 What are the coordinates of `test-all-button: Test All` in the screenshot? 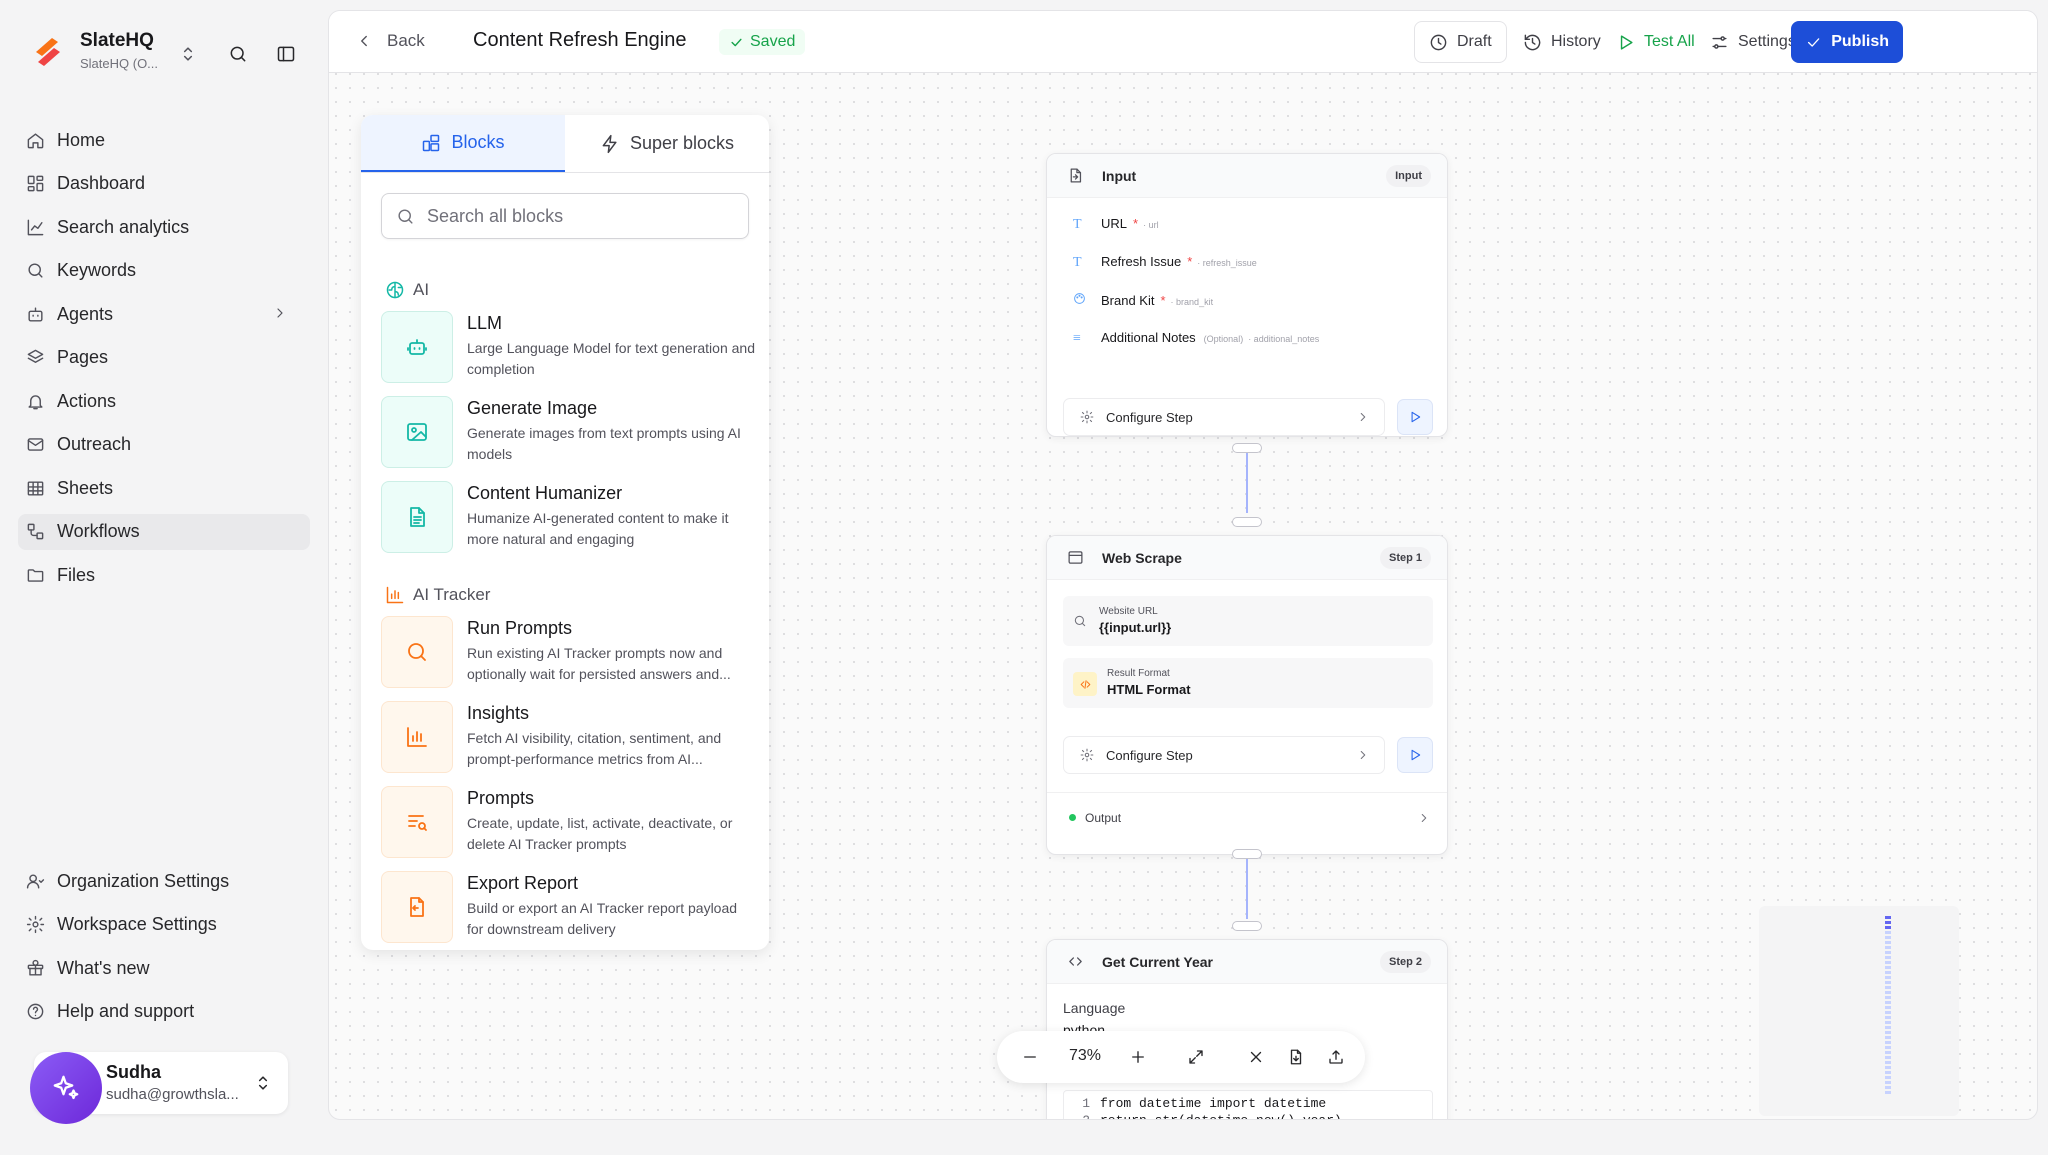 It's located at (1655, 42).